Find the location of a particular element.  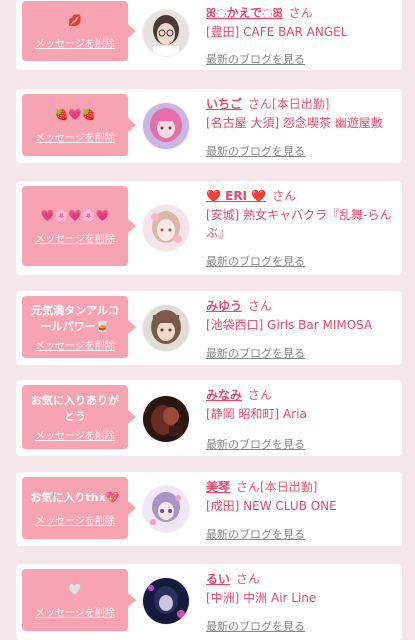

message-text: 🤍 is located at coordinates (75, 589).